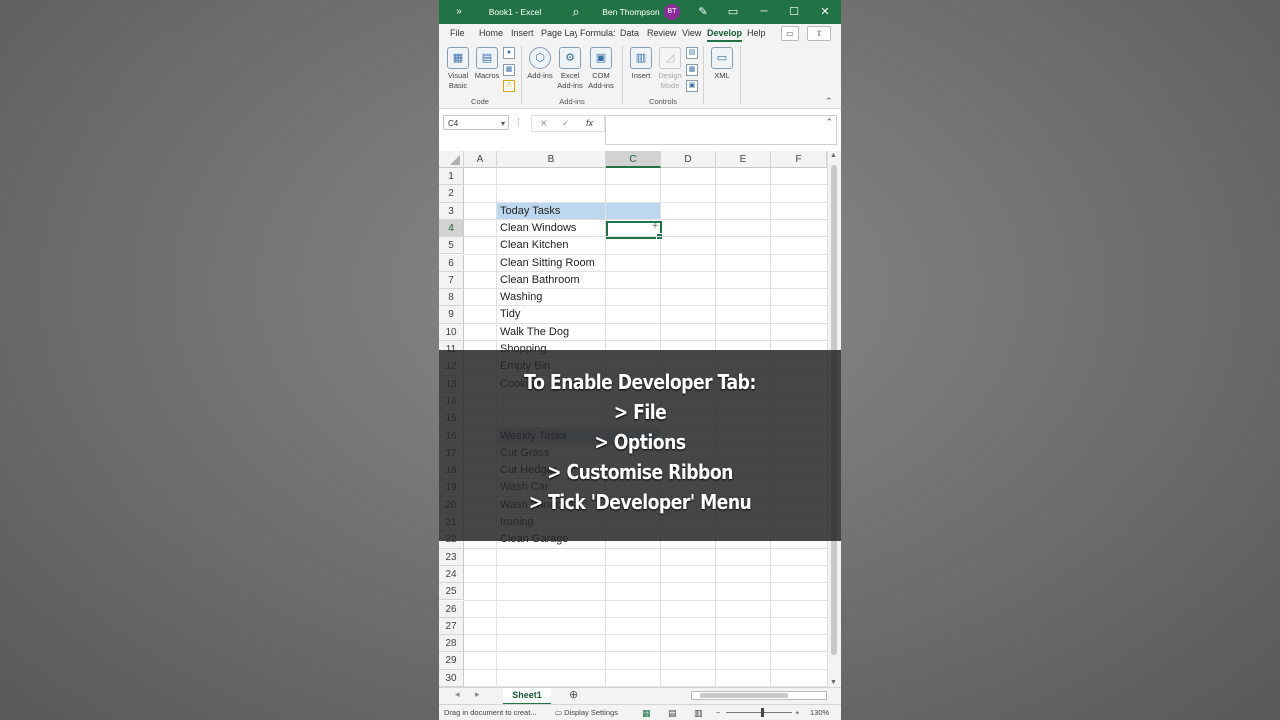  What do you see at coordinates (487, 64) in the screenshot?
I see `macros-button: ▤ Macros` at bounding box center [487, 64].